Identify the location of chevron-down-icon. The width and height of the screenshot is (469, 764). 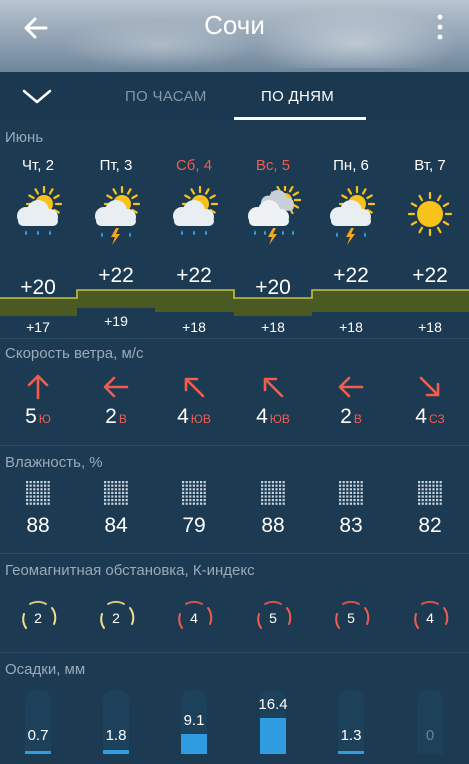
(37, 96).